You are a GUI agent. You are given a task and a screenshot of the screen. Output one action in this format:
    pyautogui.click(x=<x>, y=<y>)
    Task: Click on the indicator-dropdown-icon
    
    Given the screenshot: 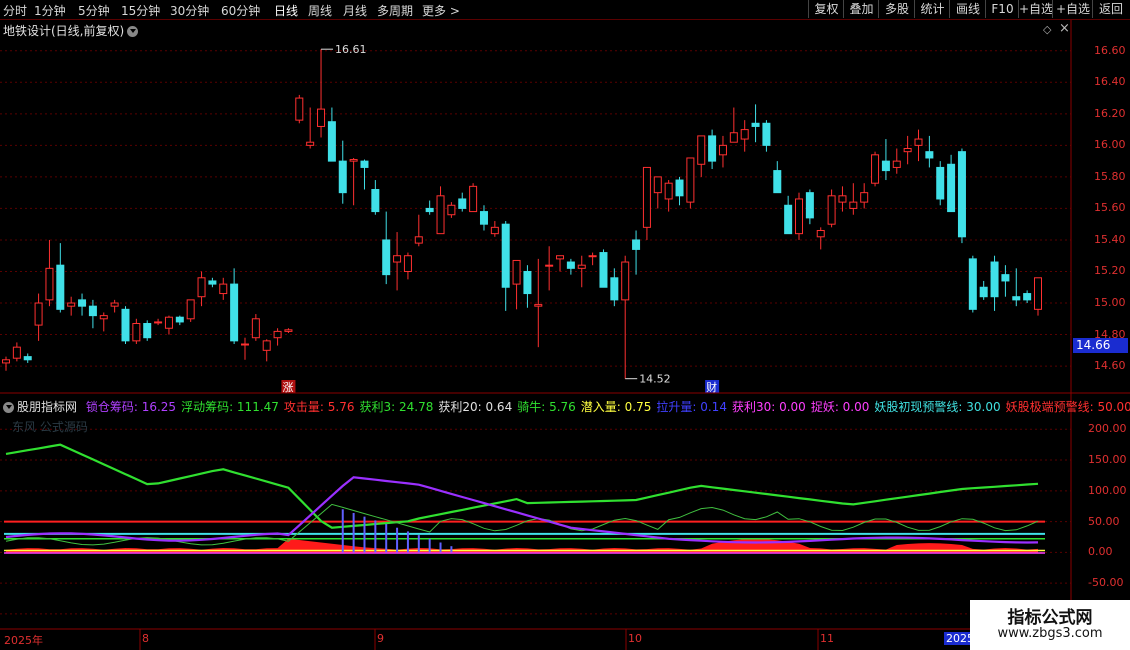 What is the action you would take?
    pyautogui.click(x=8, y=407)
    